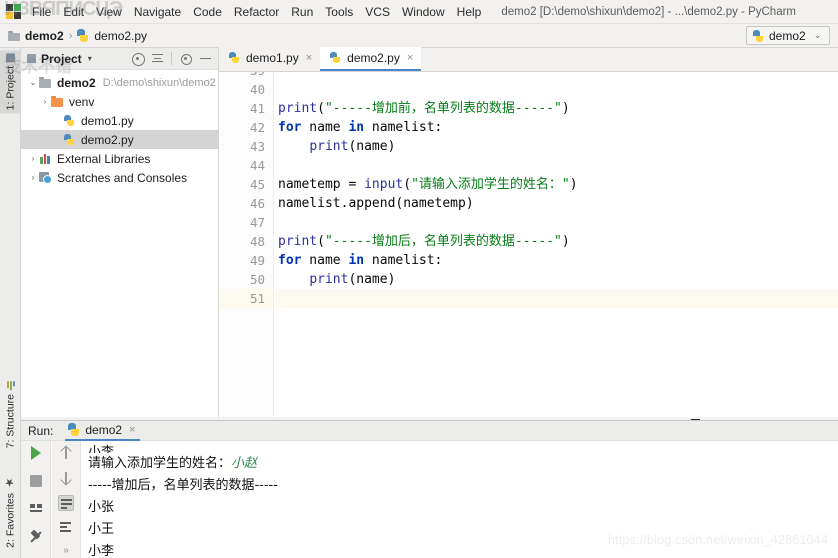 This screenshot has width=838, height=558. What do you see at coordinates (41, 430) in the screenshot?
I see `run-panel-label: Run:` at bounding box center [41, 430].